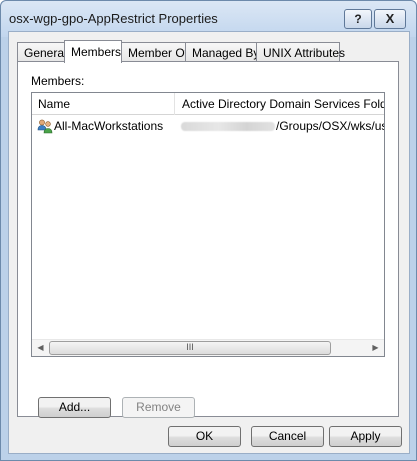 This screenshot has height=461, width=417. I want to click on tab-unix-attributes: UNIX Attributes, so click(300, 52).